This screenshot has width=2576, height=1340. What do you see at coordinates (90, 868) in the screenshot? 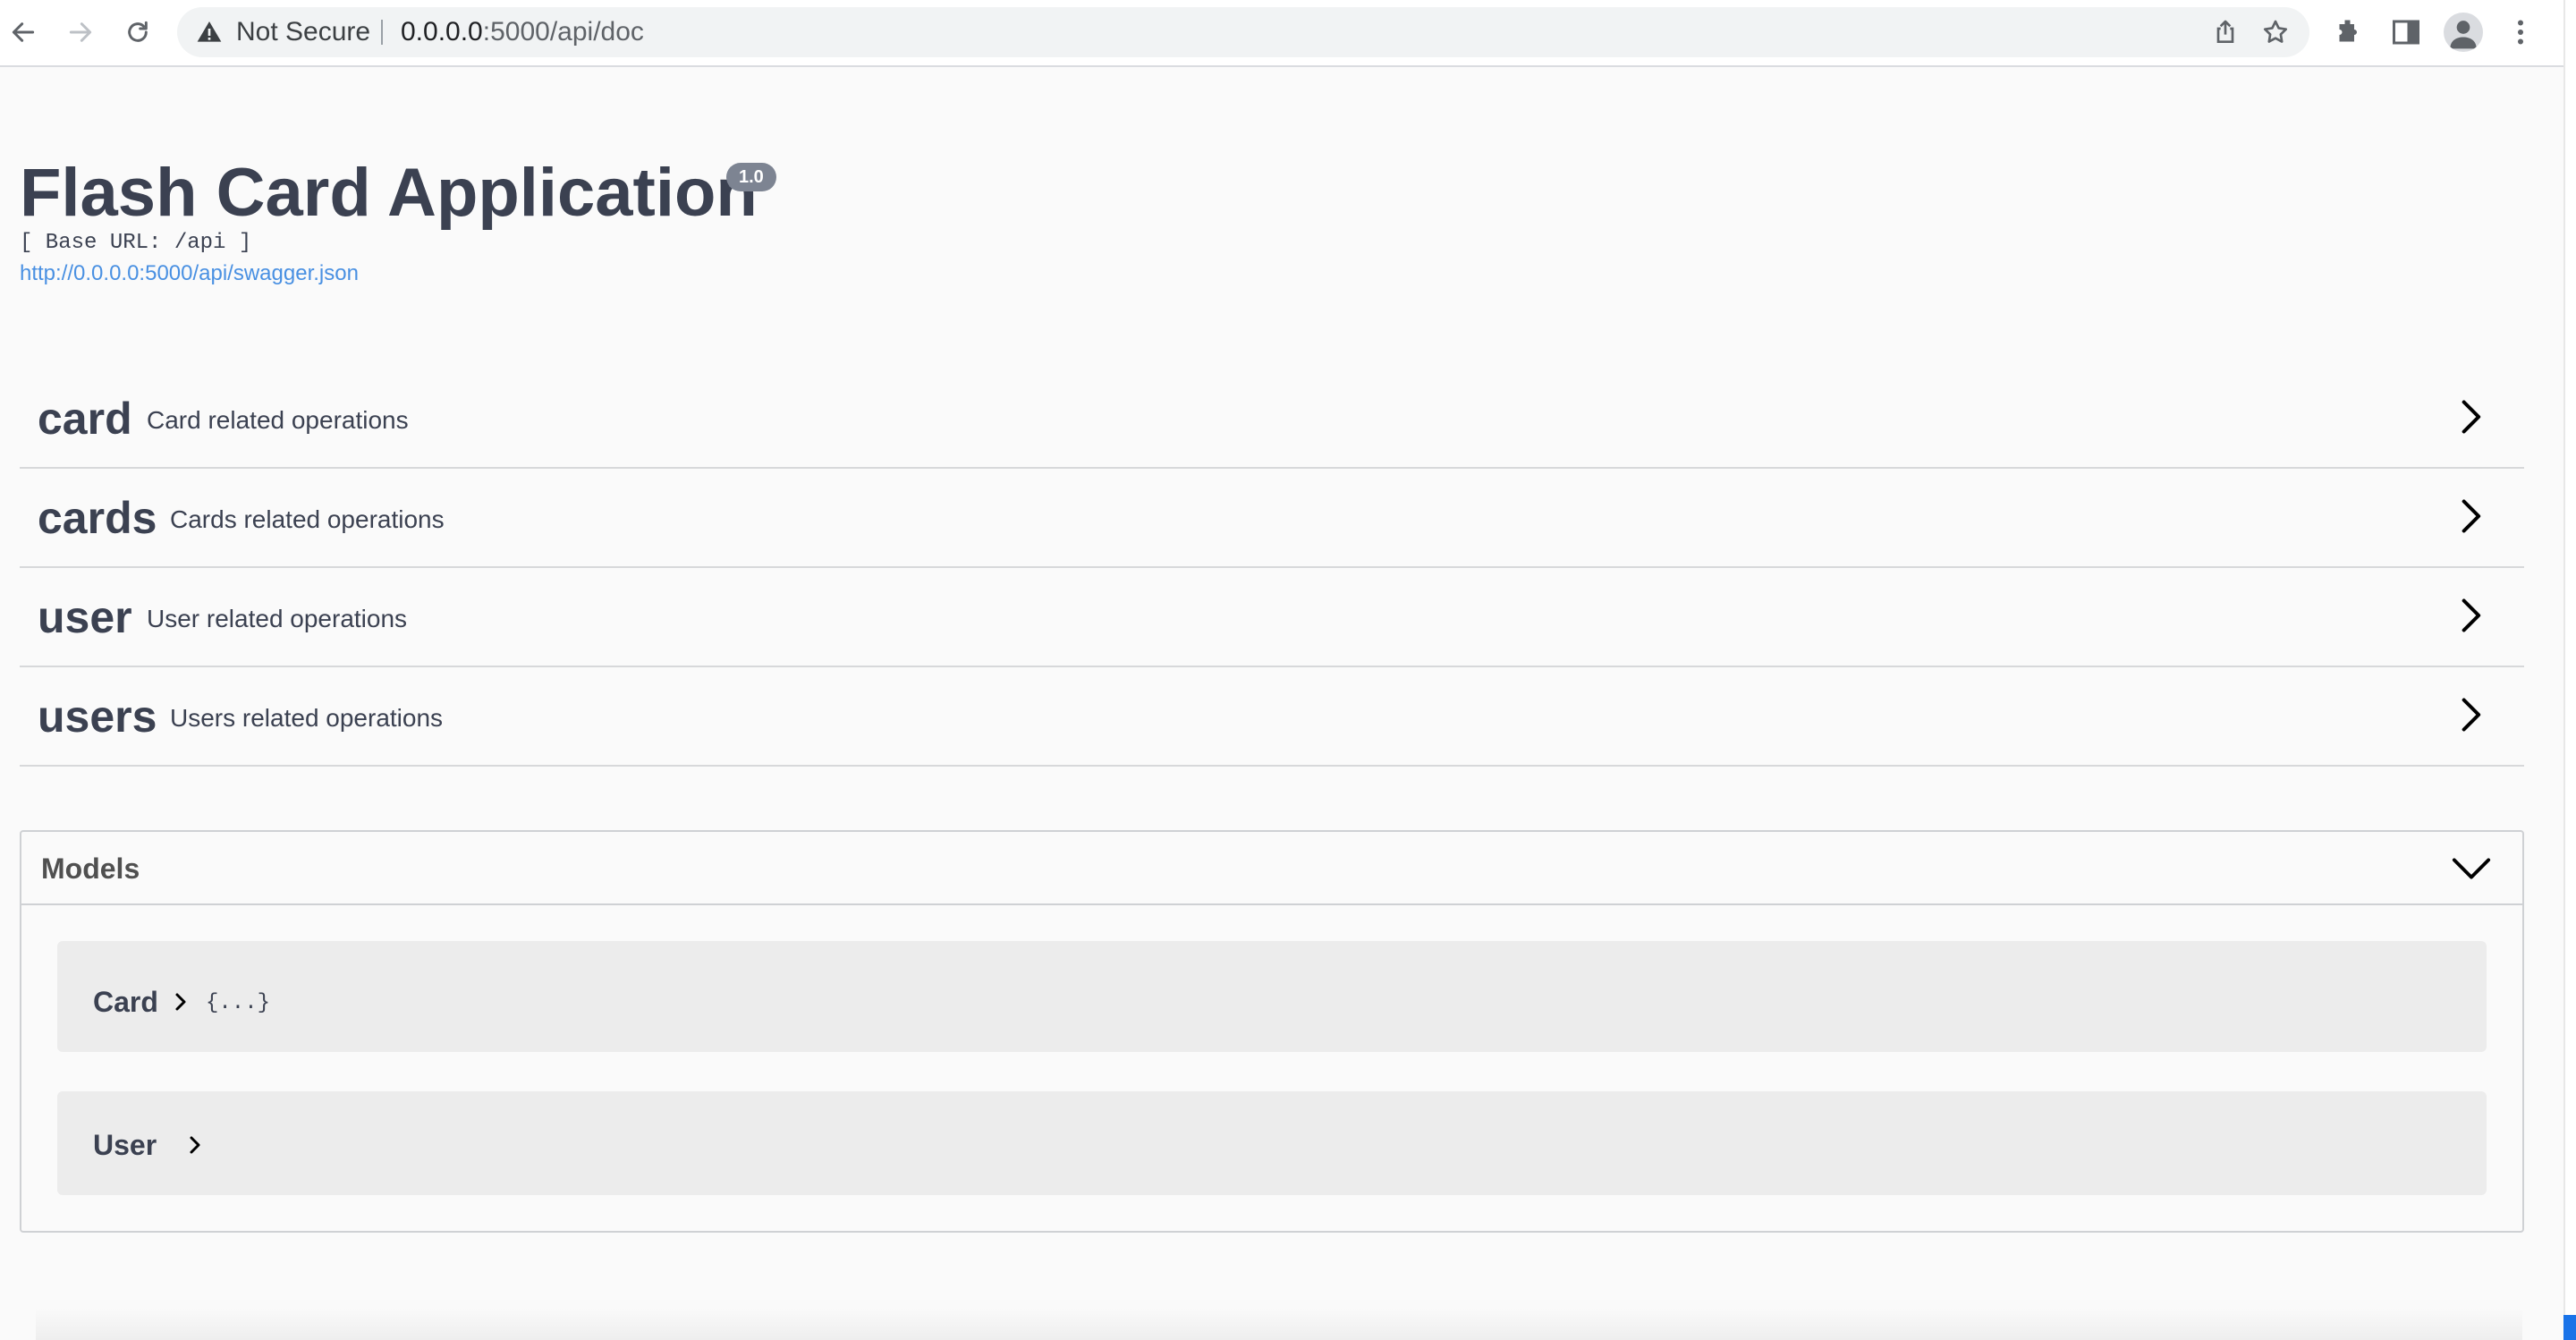
I see `models-title: Models` at bounding box center [90, 868].